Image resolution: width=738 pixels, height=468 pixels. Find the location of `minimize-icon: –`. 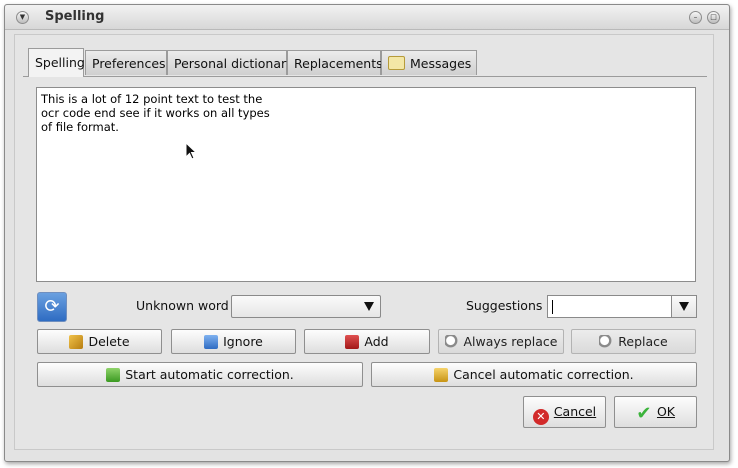

minimize-icon: – is located at coordinates (695, 17).